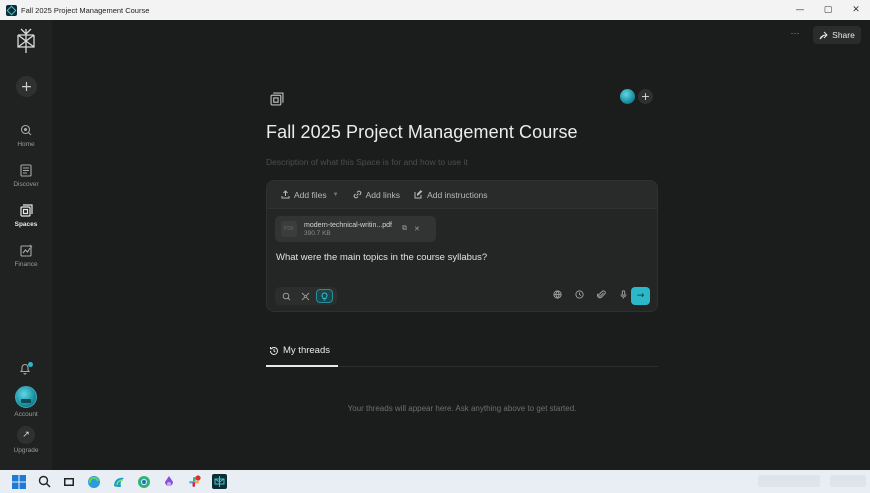 This screenshot has height=493, width=870. What do you see at coordinates (19, 482) in the screenshot?
I see `start-menu-icon` at bounding box center [19, 482].